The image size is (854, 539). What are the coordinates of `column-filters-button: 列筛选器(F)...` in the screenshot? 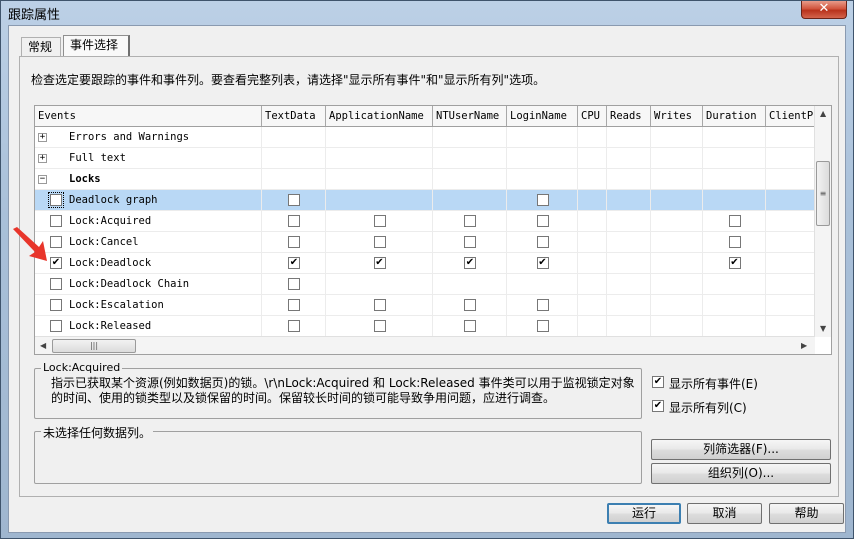 It's located at (741, 449).